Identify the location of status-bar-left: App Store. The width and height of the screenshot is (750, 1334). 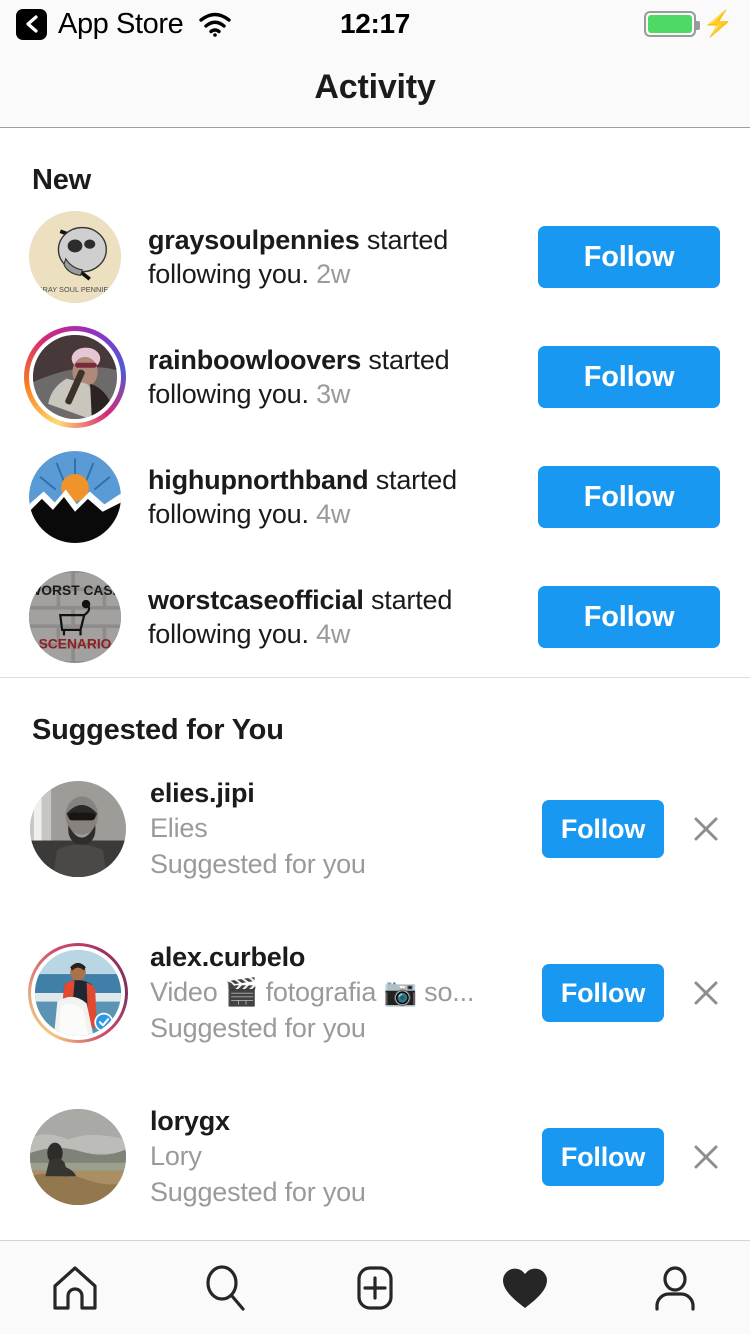
(124, 24).